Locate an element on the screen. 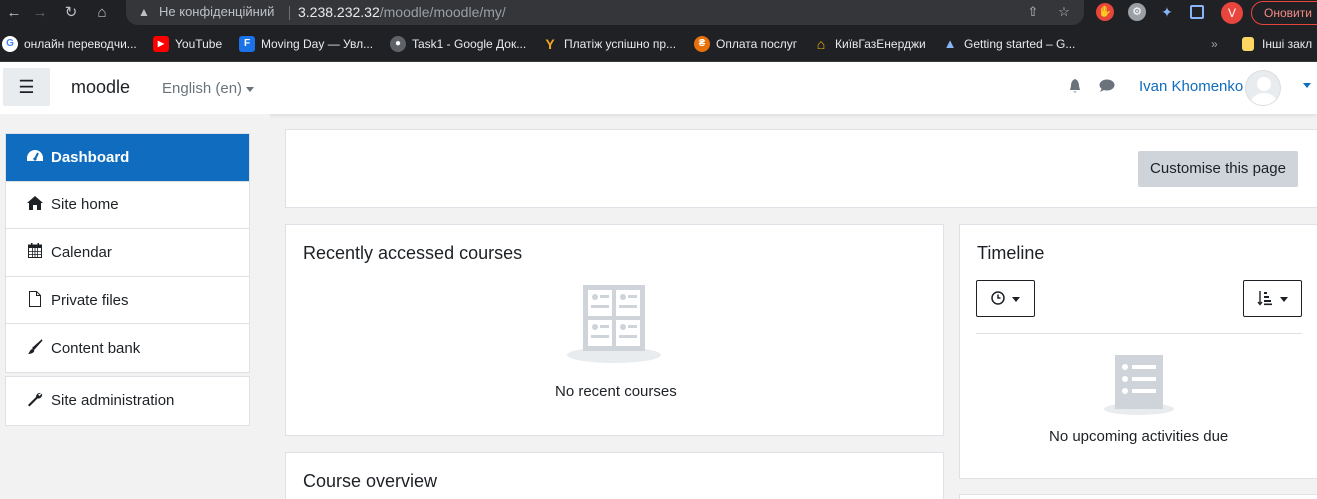  google-icon: G is located at coordinates (10, 44).